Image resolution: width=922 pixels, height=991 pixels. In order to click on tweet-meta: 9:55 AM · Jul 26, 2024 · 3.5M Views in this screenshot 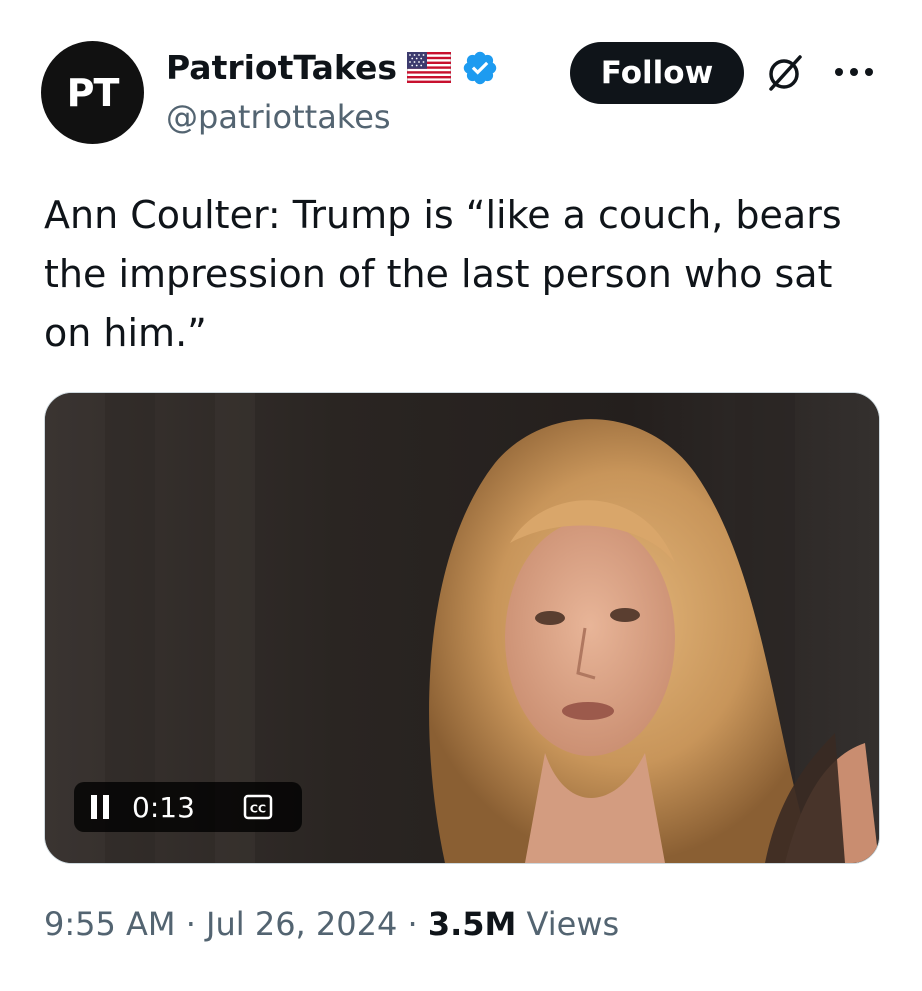, I will do `click(331, 924)`.